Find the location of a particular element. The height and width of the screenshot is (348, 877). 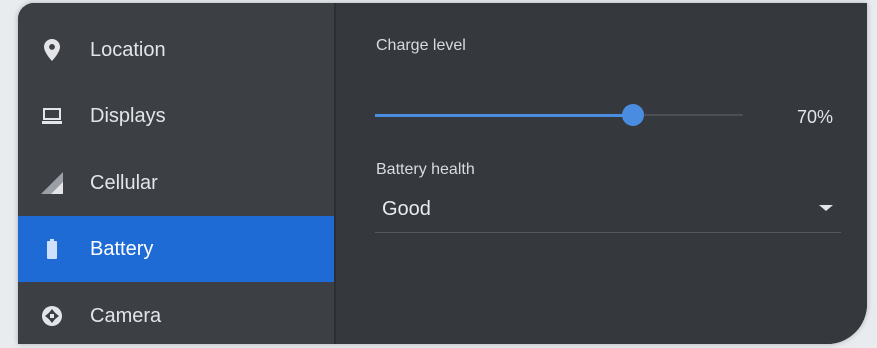

cellular-signal-icon is located at coordinates (52, 183).